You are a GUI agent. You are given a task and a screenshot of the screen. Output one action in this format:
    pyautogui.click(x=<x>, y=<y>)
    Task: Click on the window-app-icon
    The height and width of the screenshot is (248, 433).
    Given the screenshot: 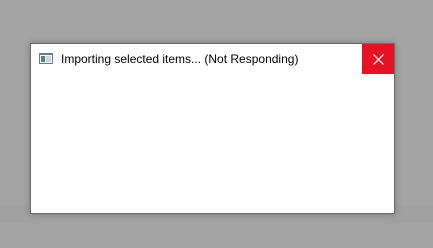 What is the action you would take?
    pyautogui.click(x=46, y=58)
    